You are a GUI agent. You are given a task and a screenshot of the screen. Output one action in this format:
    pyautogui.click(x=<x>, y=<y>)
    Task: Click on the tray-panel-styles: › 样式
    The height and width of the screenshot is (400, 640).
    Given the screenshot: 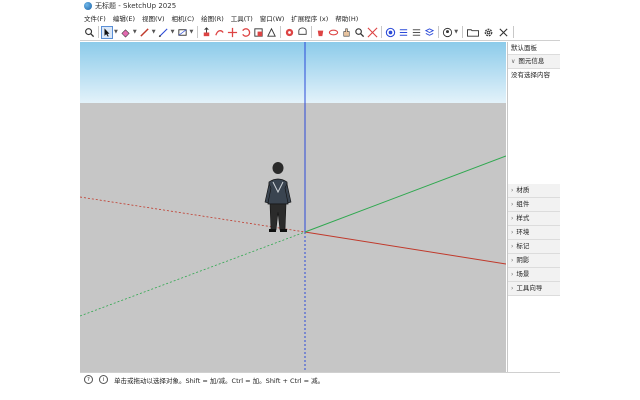 What is the action you would take?
    pyautogui.click(x=534, y=219)
    